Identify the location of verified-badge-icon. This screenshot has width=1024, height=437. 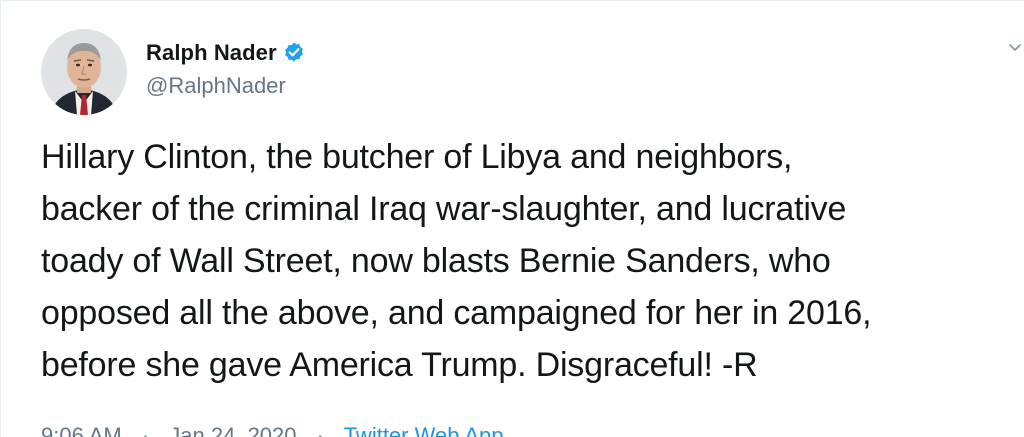
(294, 53).